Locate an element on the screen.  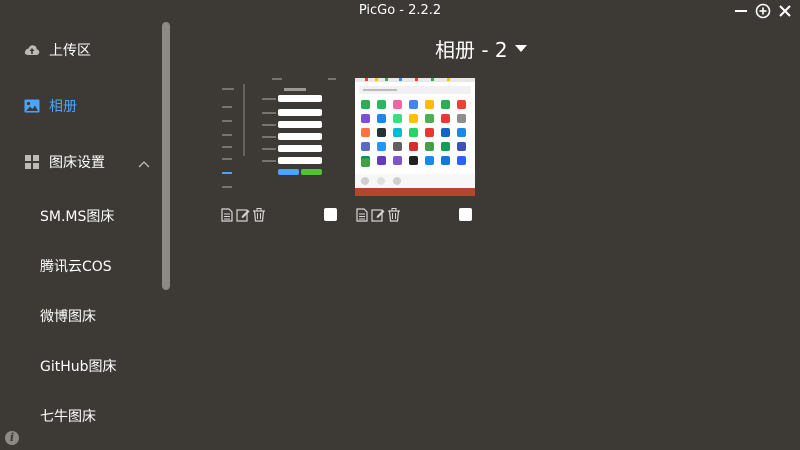
sidebar-item-label: GitHub图床 is located at coordinates (78, 367).